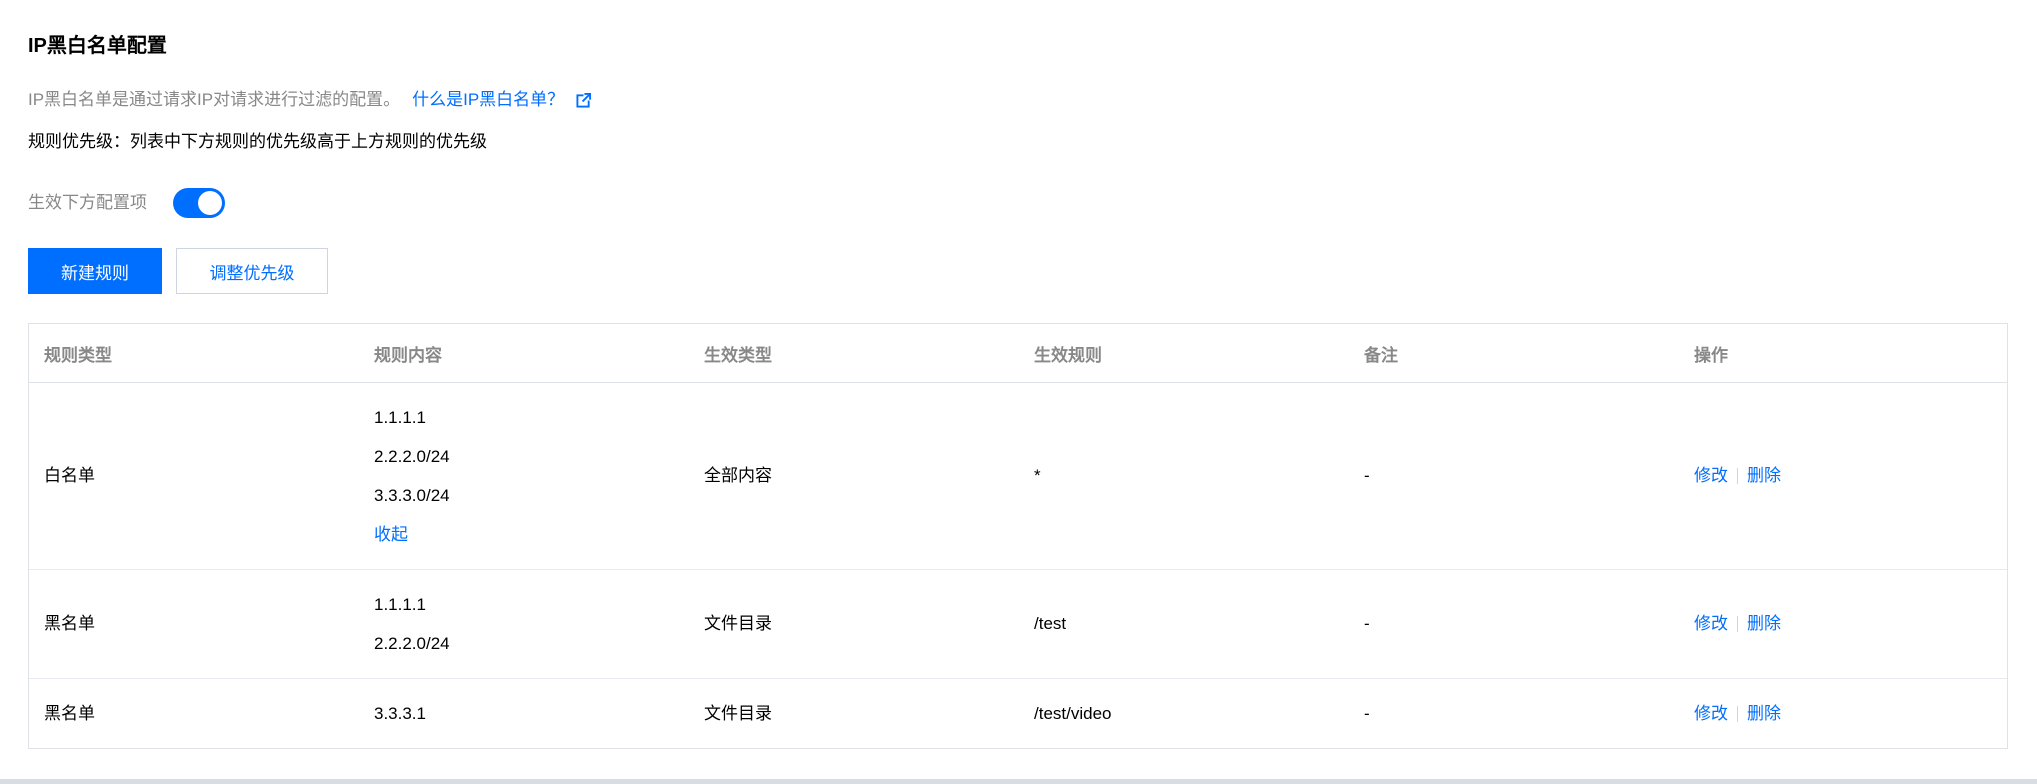  I want to click on table-header: 规则类型 规则内容 生效类型 生效规则 备注 操作, so click(1018, 353).